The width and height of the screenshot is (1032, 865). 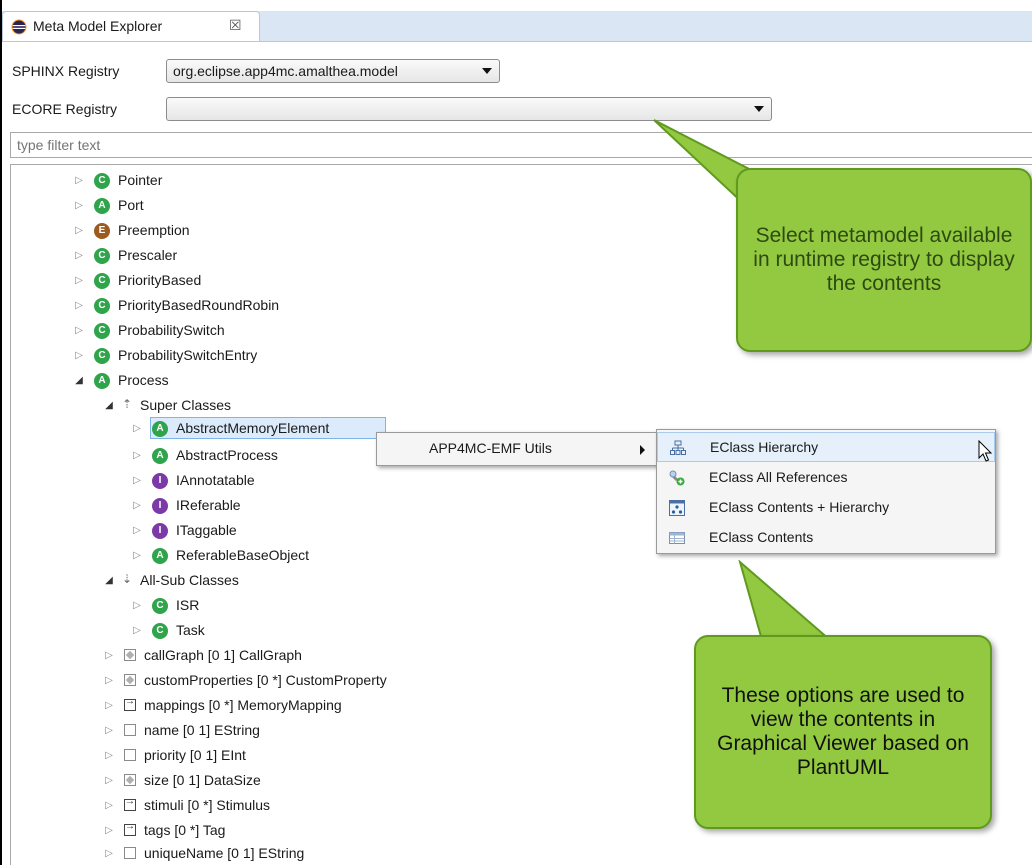 I want to click on tree-item: ▷ C Pointer, so click(x=222, y=181).